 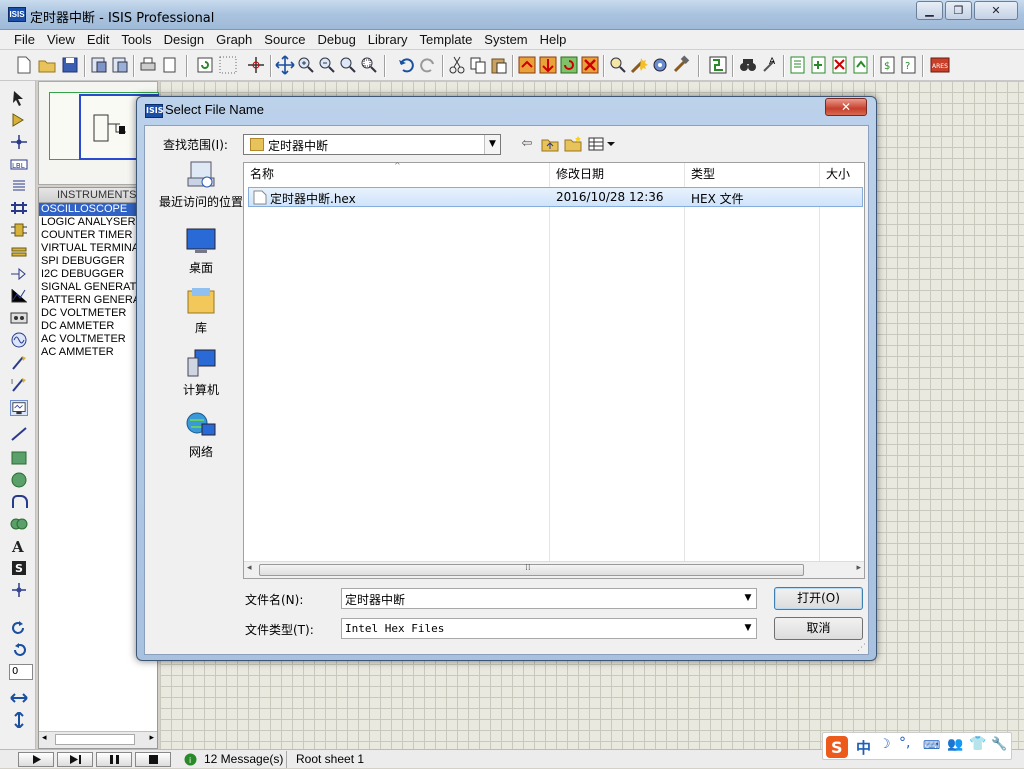 What do you see at coordinates (553, 39) in the screenshot?
I see `menu-help: Help` at bounding box center [553, 39].